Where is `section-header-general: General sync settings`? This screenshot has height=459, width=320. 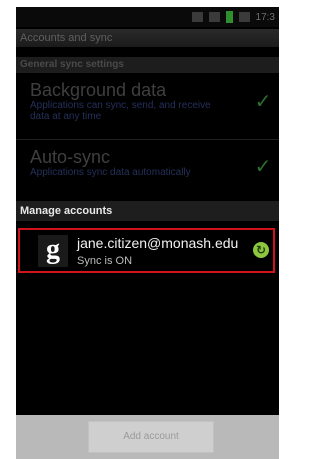
section-header-general: General sync settings is located at coordinates (147, 65).